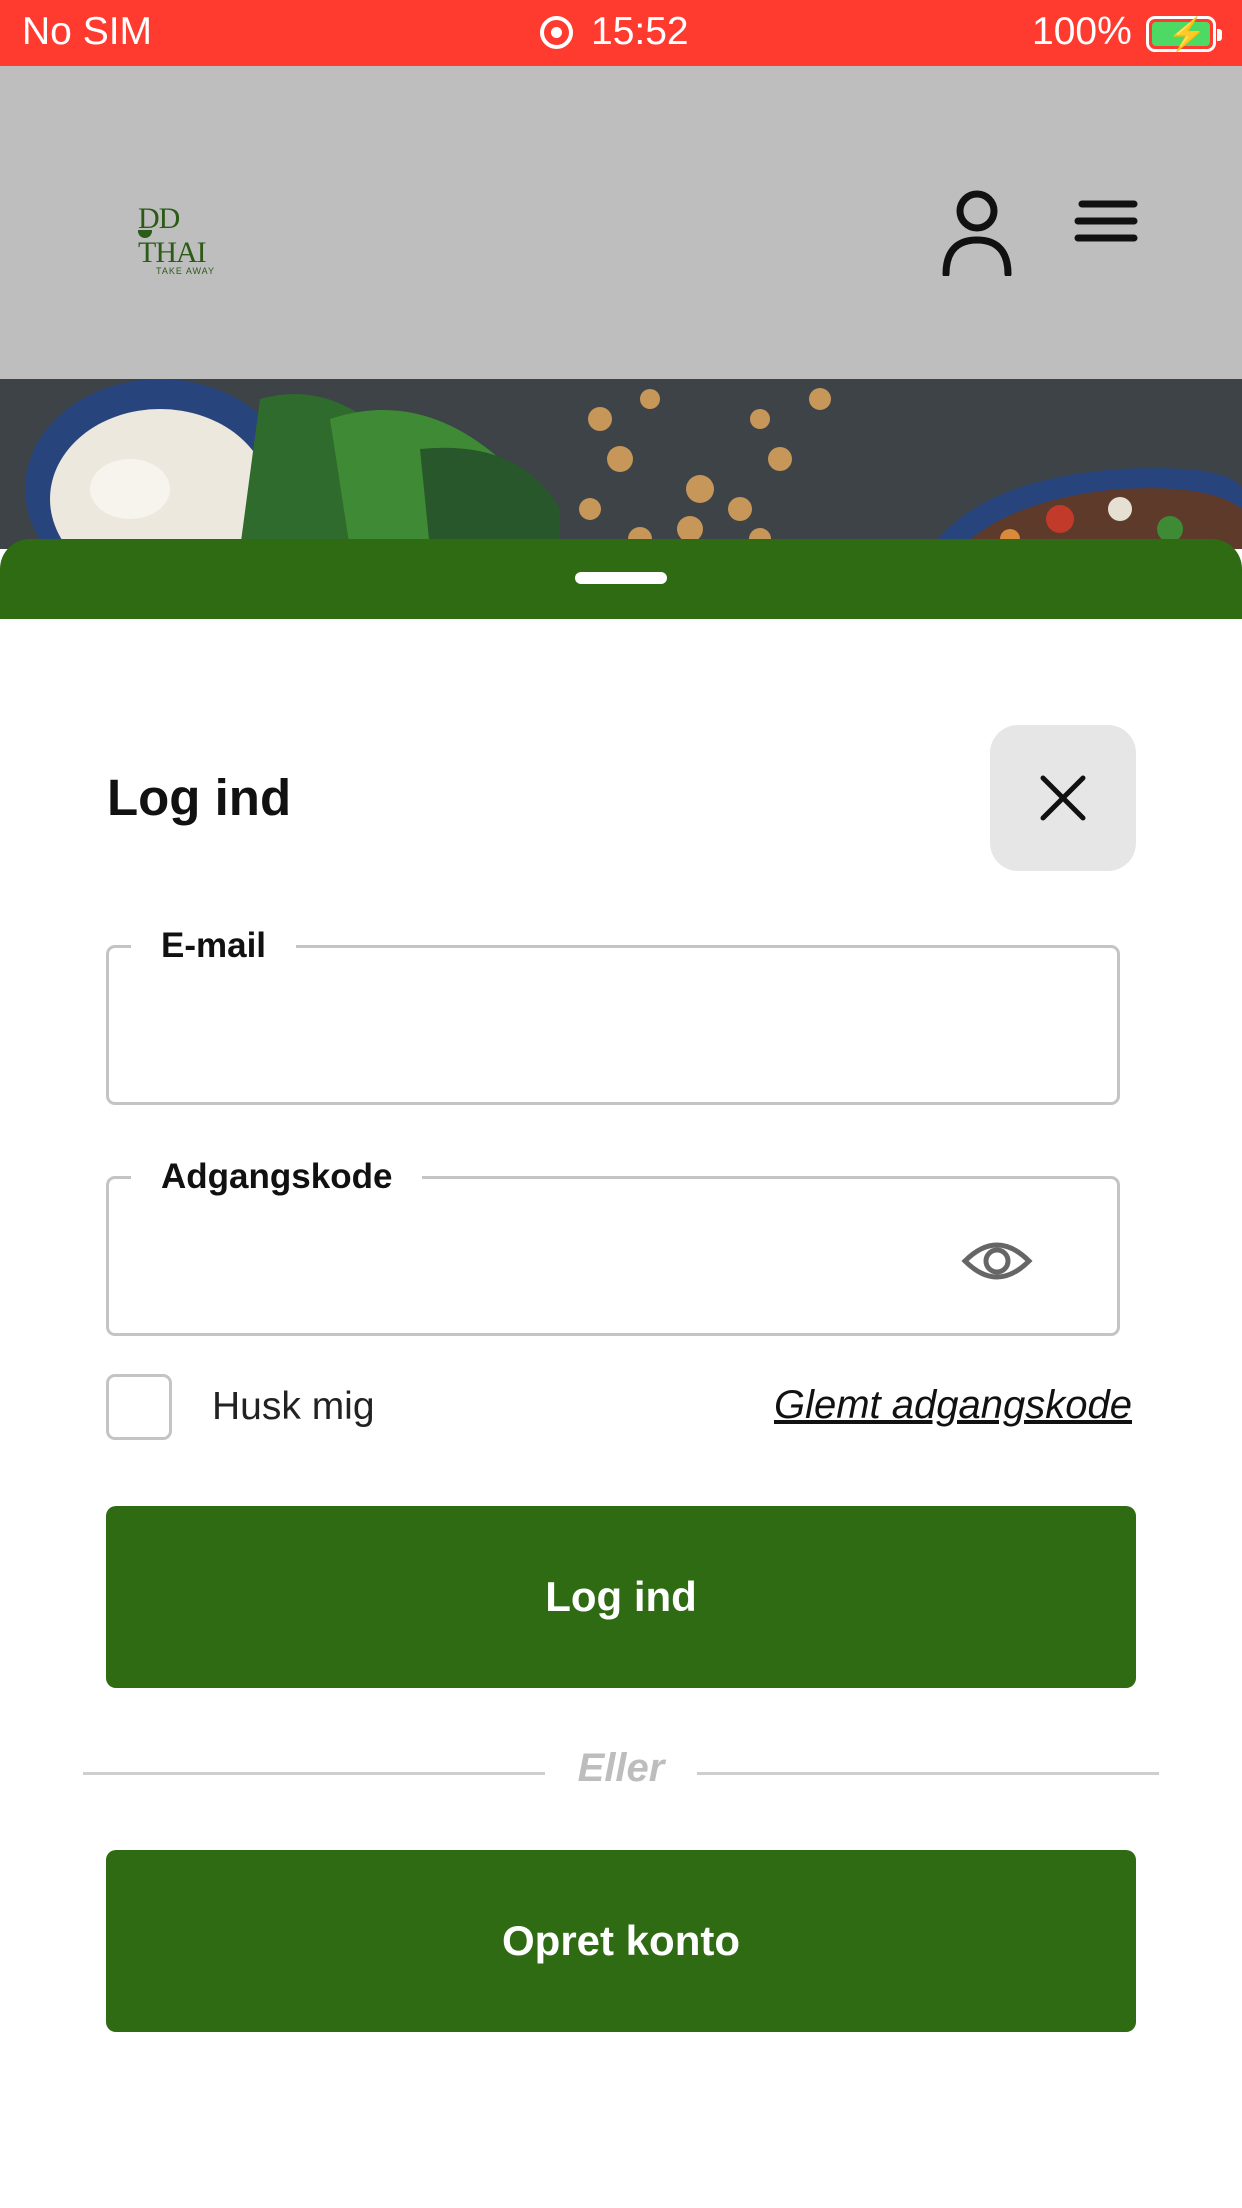  I want to click on email-field: E-mail, so click(613, 1015).